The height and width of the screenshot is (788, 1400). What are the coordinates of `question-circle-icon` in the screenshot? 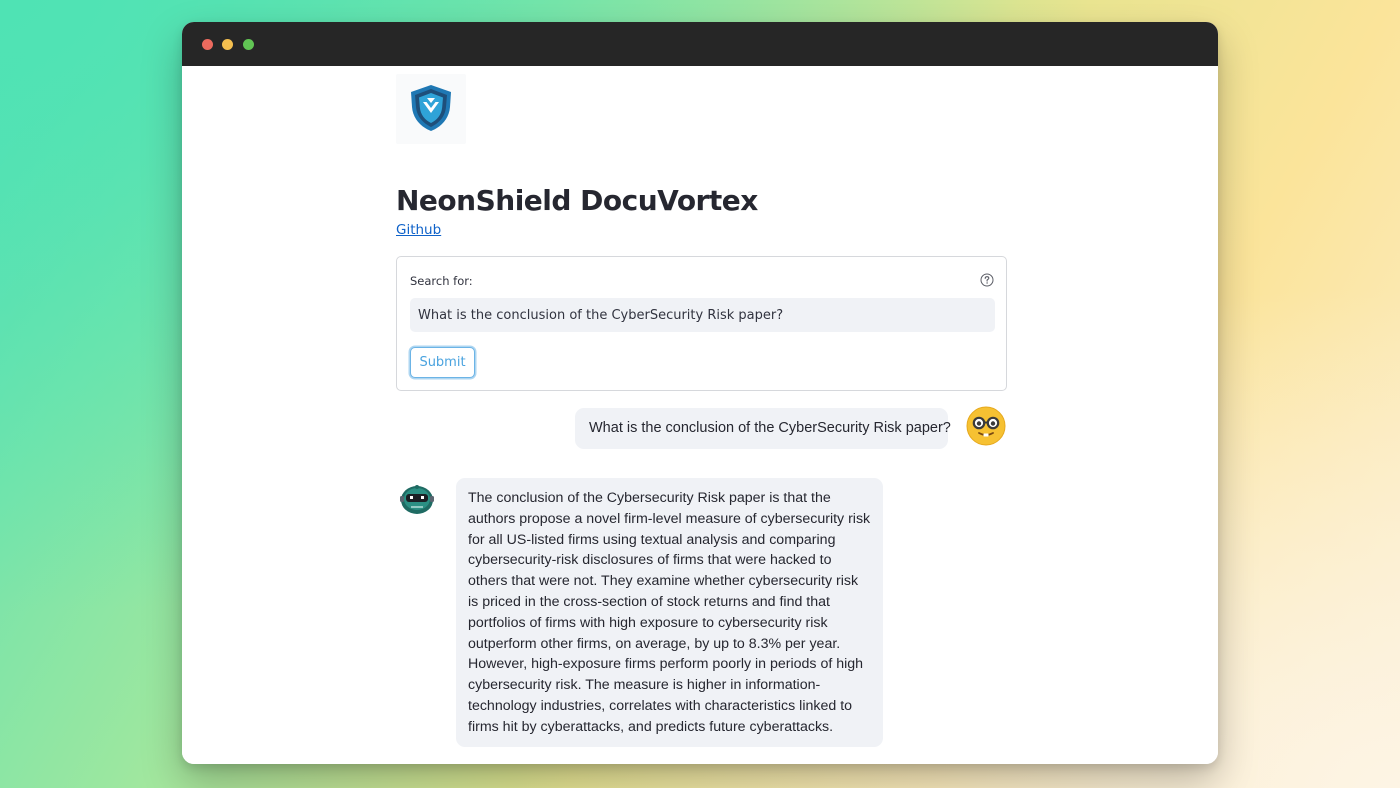 It's located at (987, 280).